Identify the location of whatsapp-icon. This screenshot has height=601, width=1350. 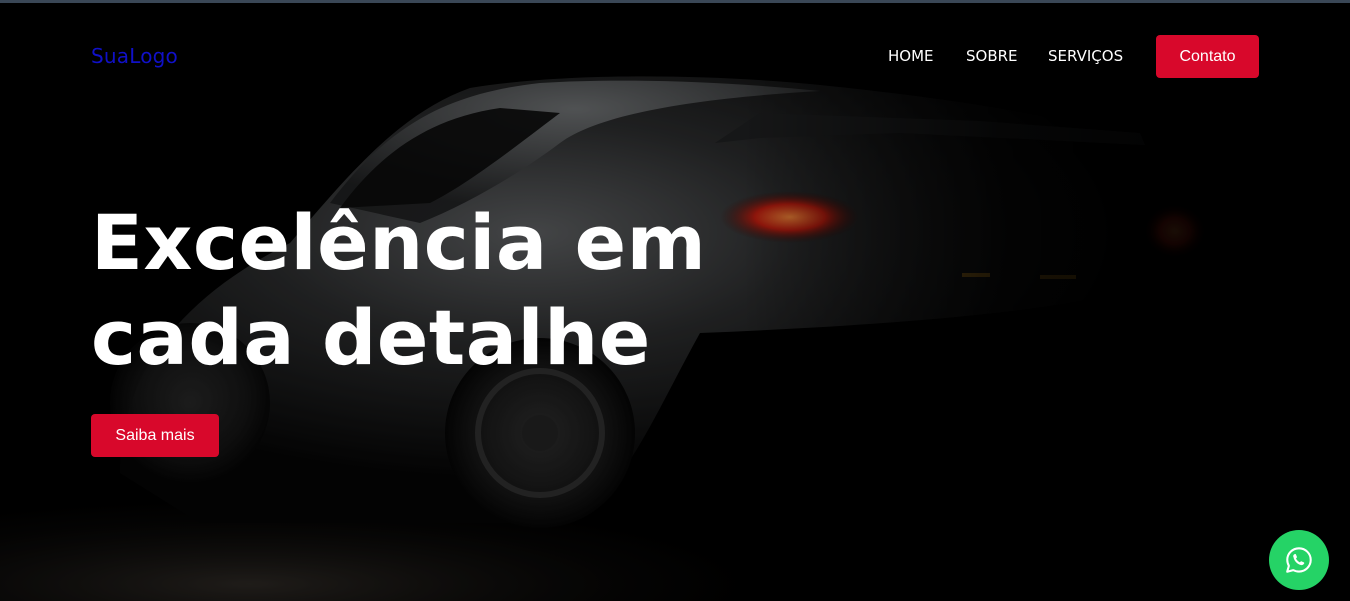
(1299, 560).